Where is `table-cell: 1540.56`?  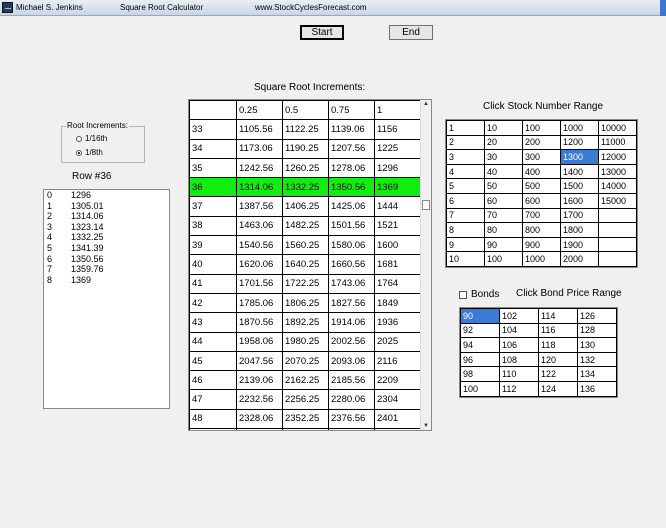 table-cell: 1540.56 is located at coordinates (259, 245).